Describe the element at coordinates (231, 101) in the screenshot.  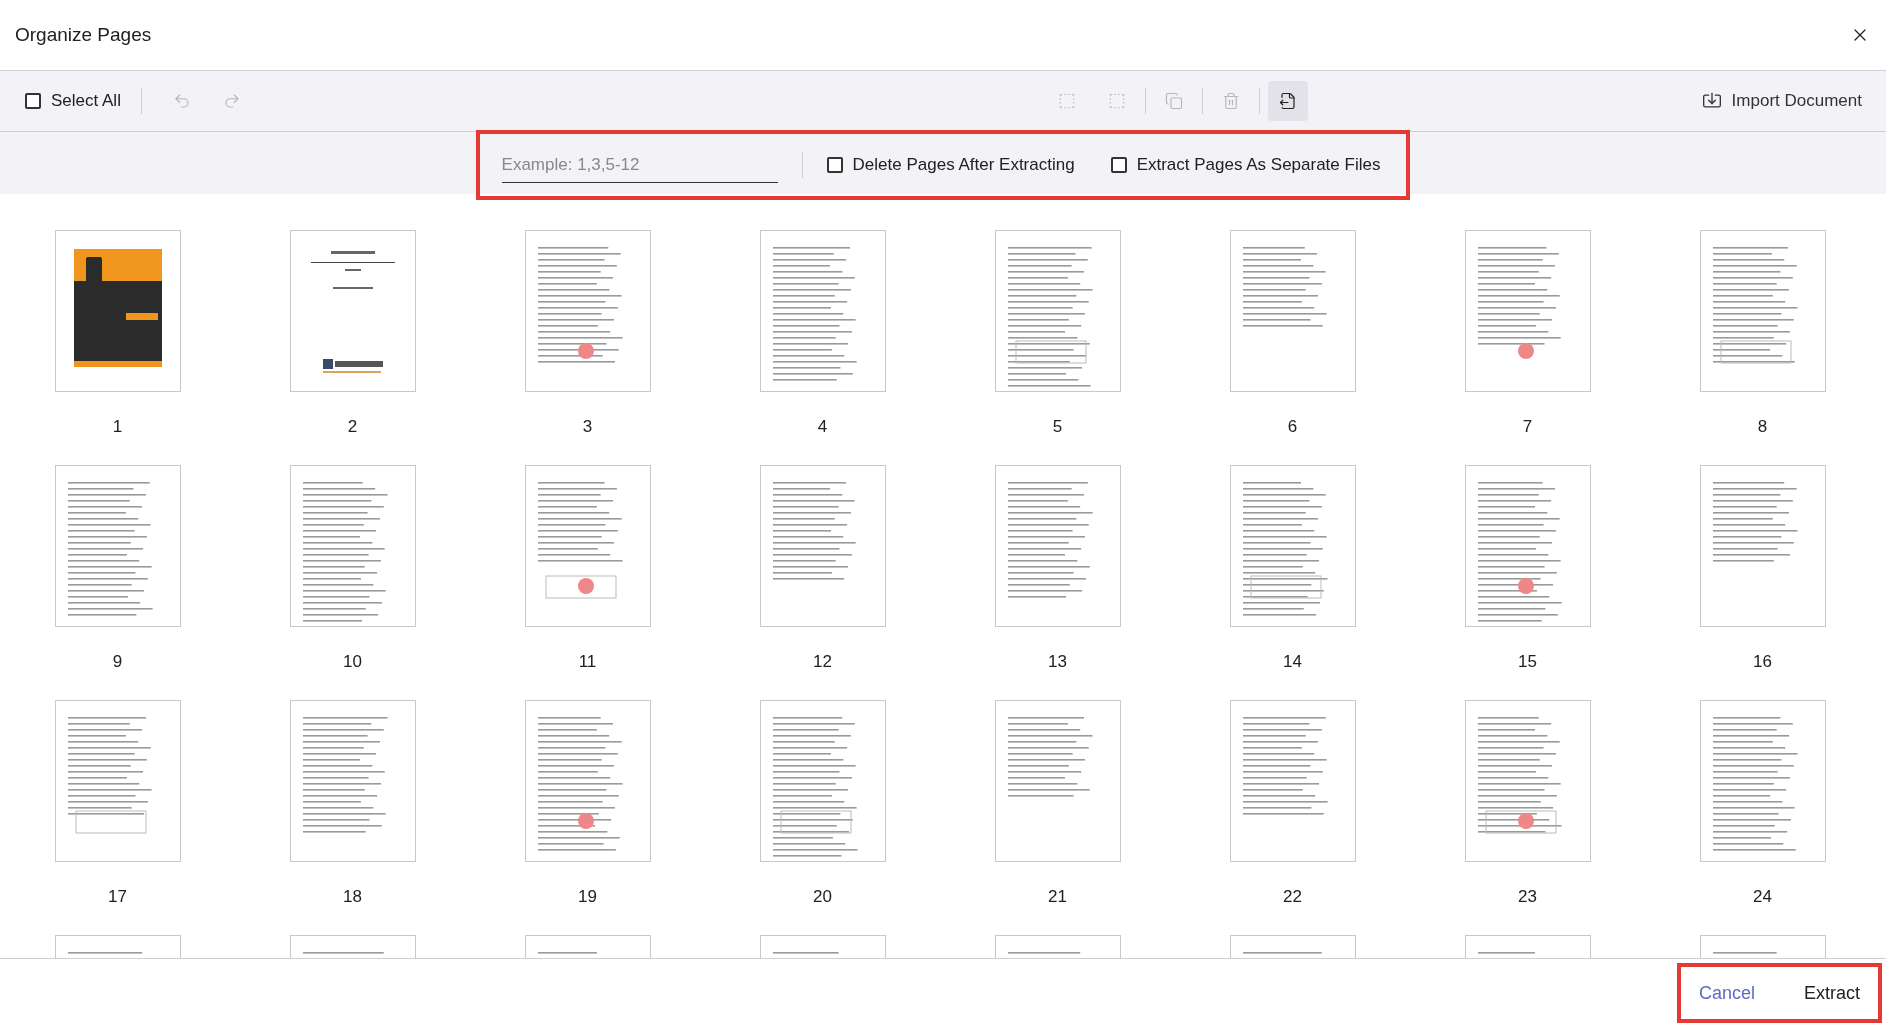
I see `redo-icon` at that location.